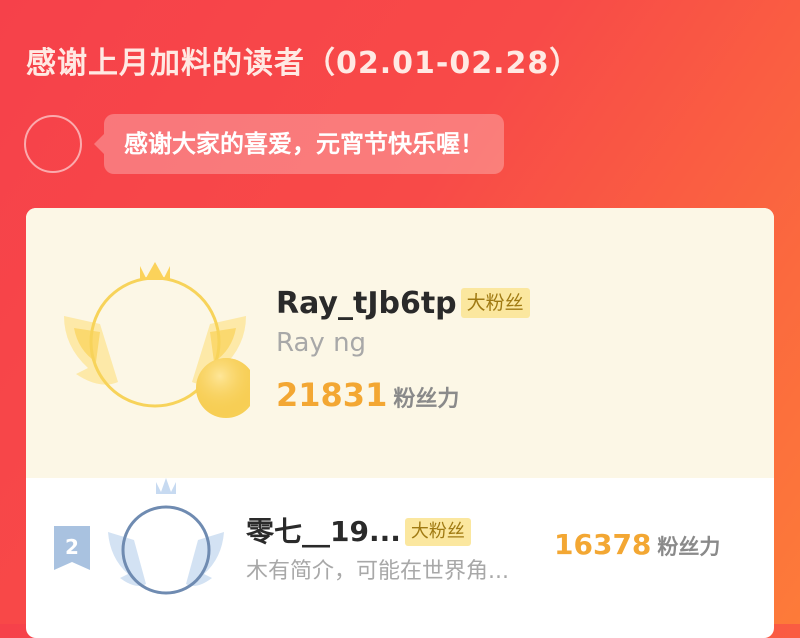 This screenshot has width=800, height=638. Describe the element at coordinates (99, 144) in the screenshot. I see `speech-bubble-tail` at that location.